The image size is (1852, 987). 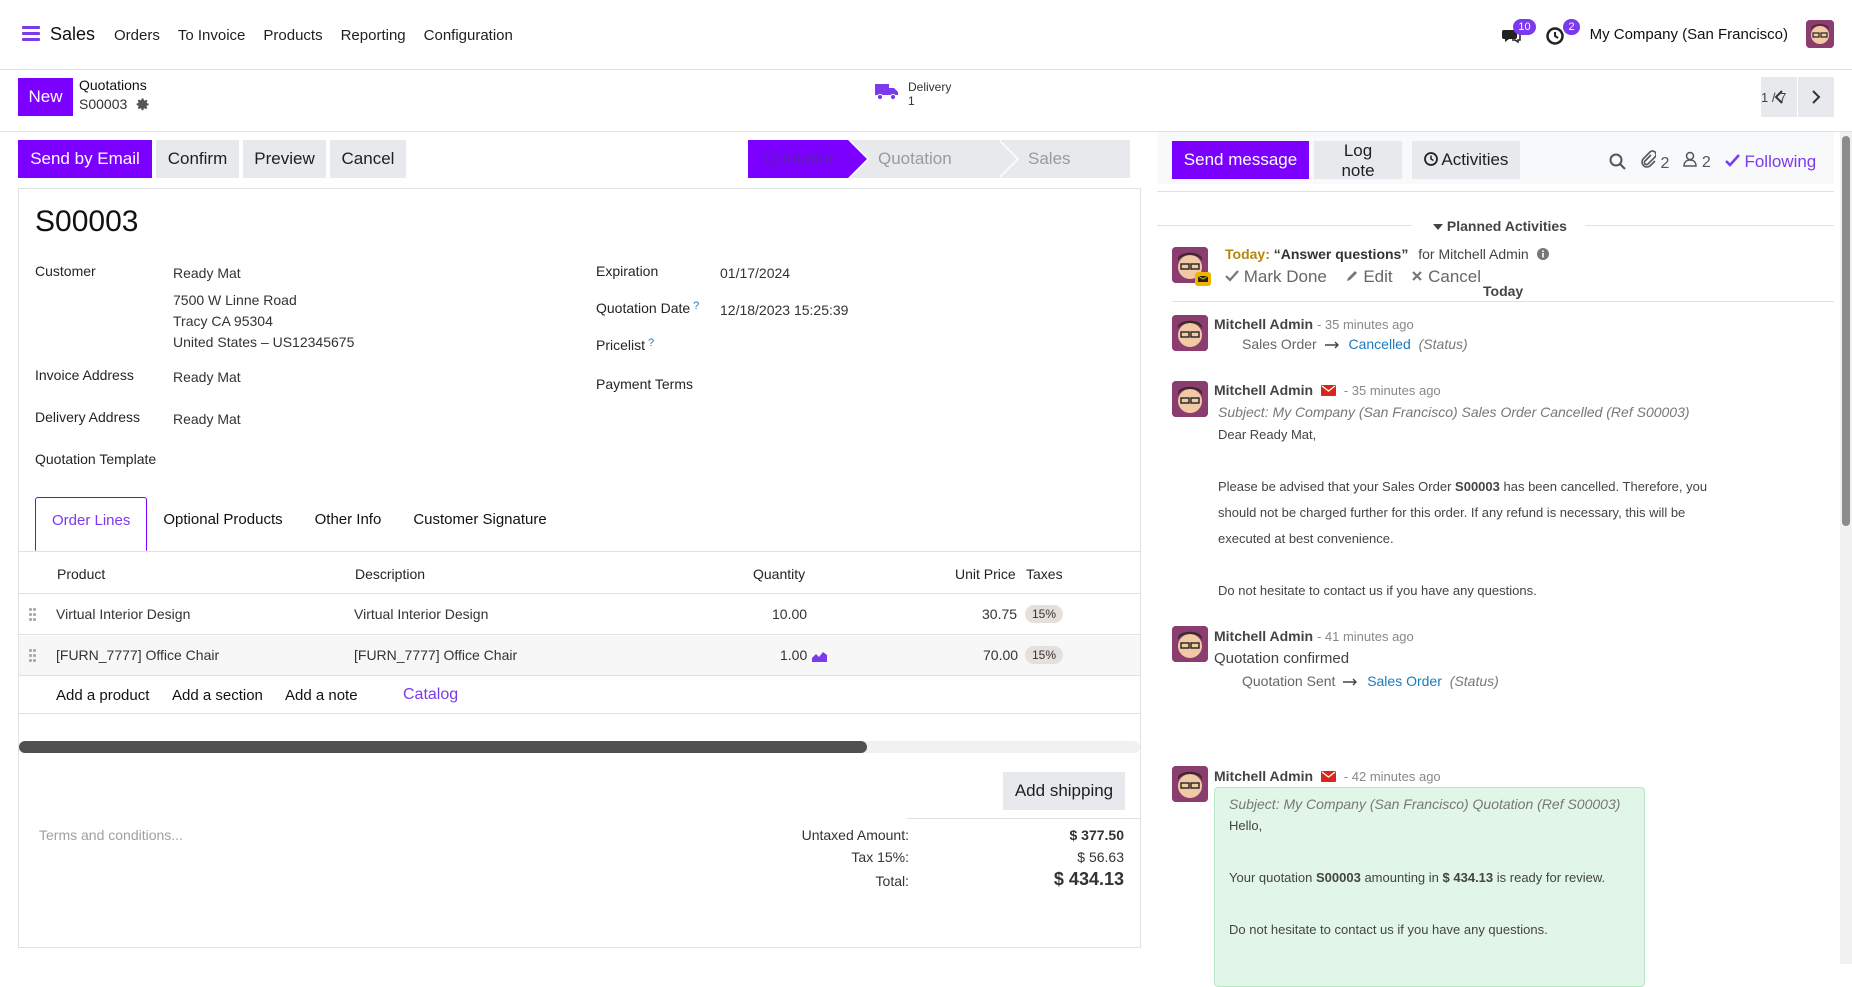 What do you see at coordinates (1358, 160) in the screenshot?
I see `log-note-button: Log note` at bounding box center [1358, 160].